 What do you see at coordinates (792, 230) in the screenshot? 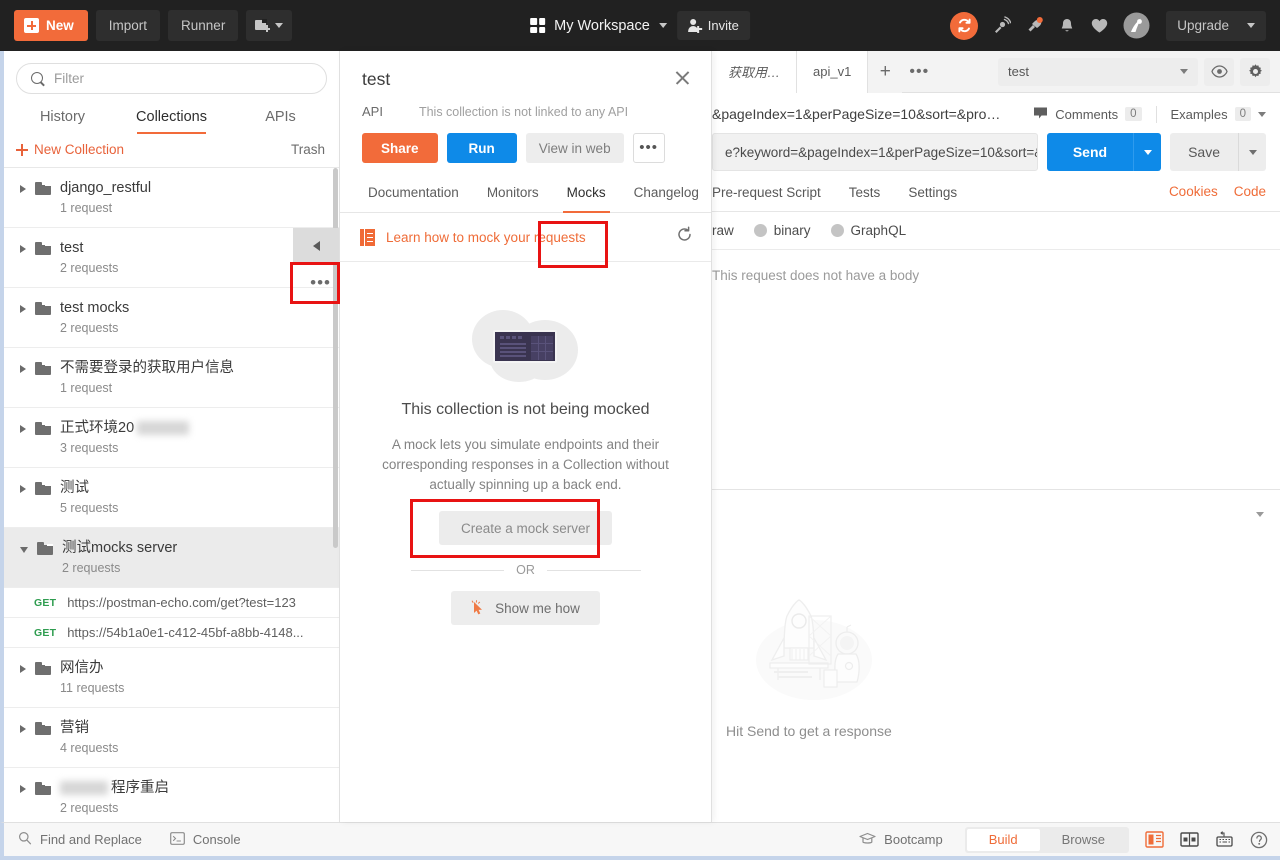
I see `body-type-binary: binary` at bounding box center [792, 230].